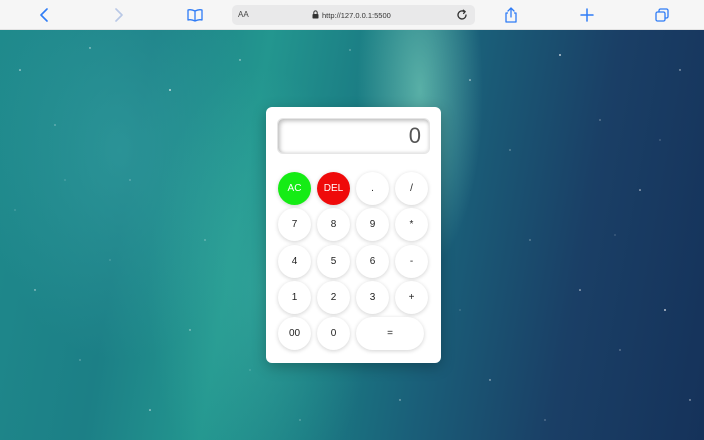 The height and width of the screenshot is (440, 704). Describe the element at coordinates (44, 15) in the screenshot. I see `back-icon` at that location.